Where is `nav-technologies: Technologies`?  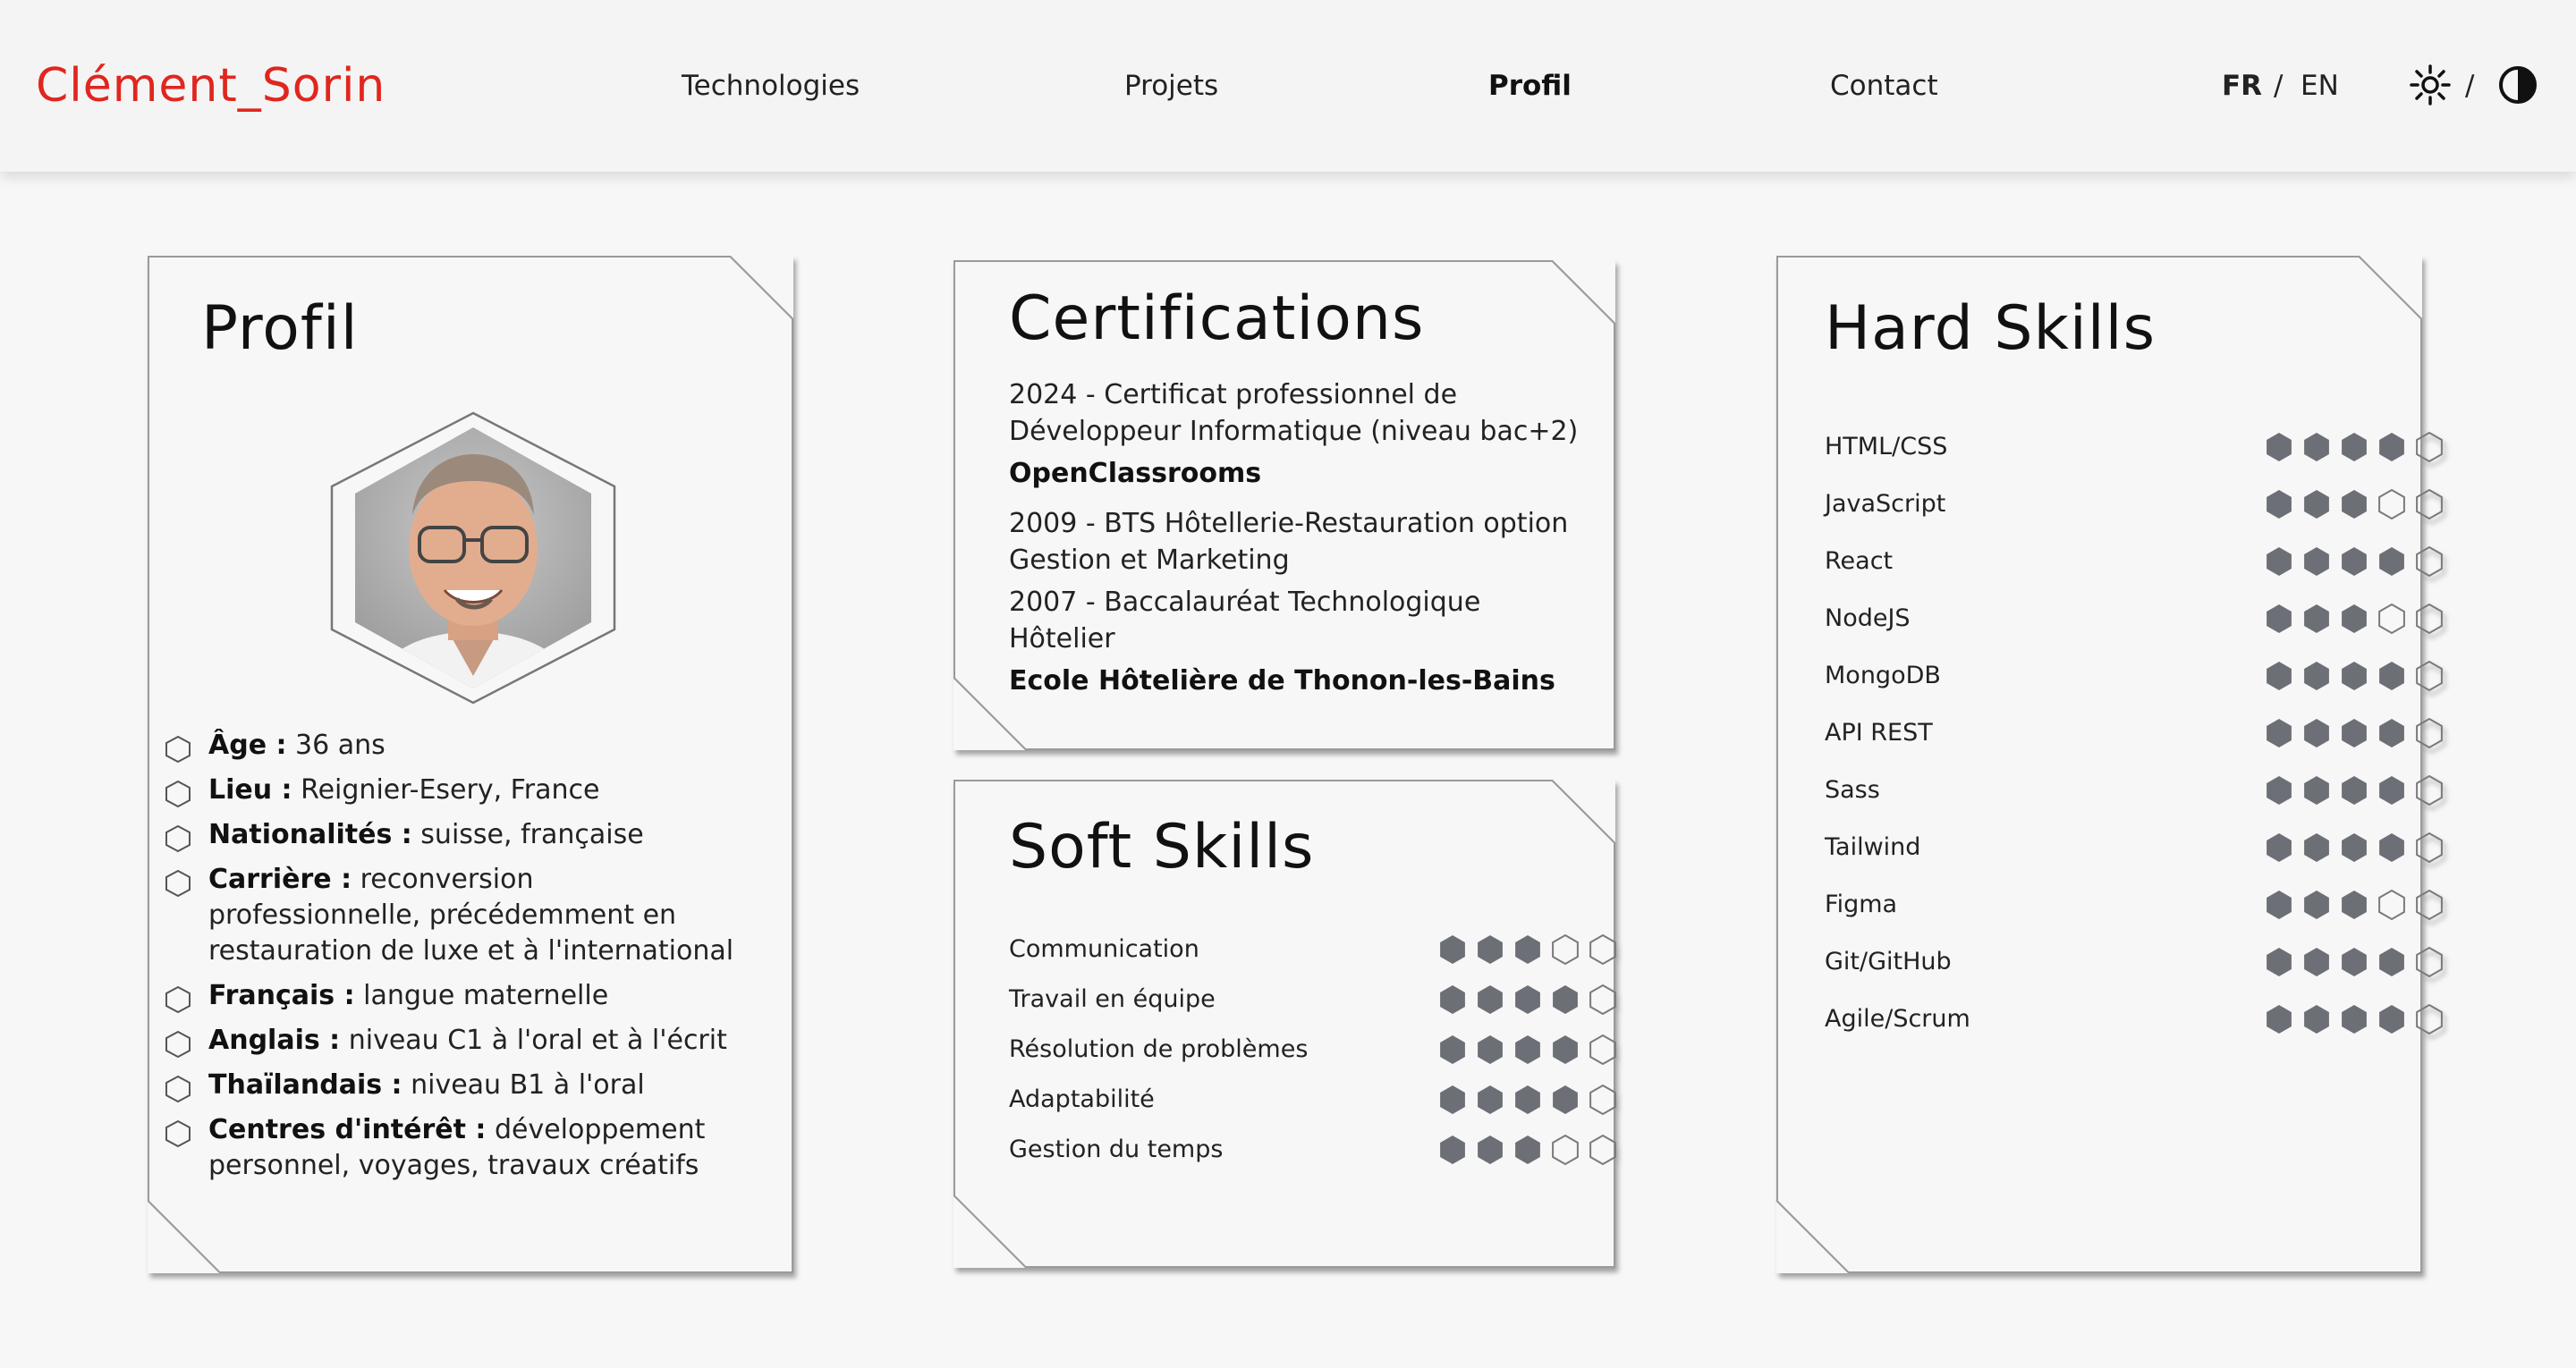
nav-technologies: Technologies is located at coordinates (771, 85).